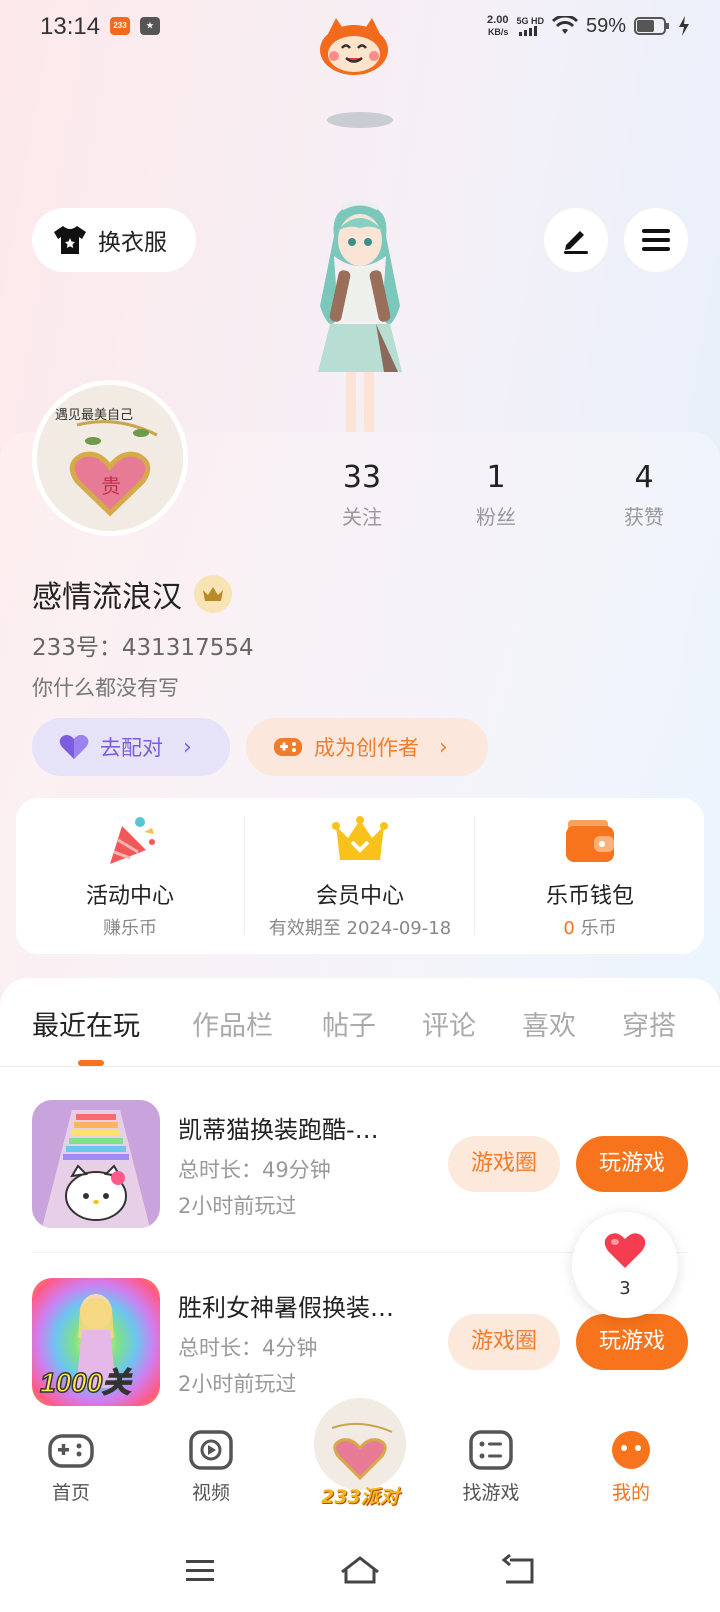 Image resolution: width=720 pixels, height=1612 pixels. Describe the element at coordinates (70, 26) in the screenshot. I see `status-time: 13:14` at that location.